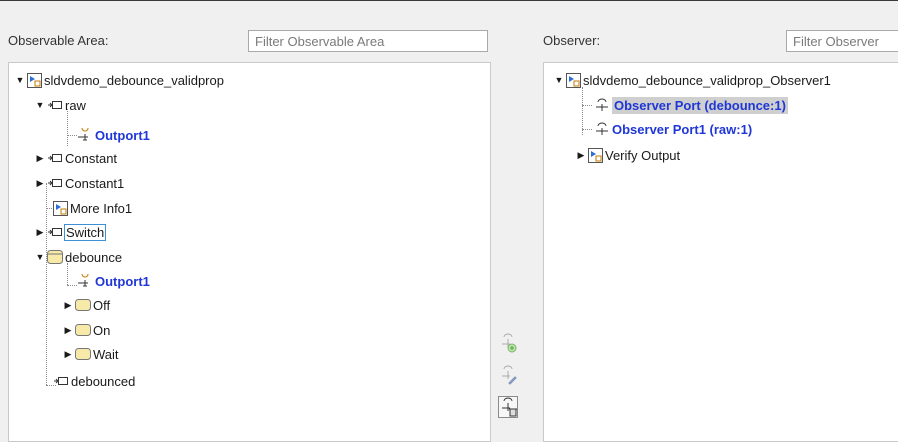 The image size is (898, 442). Describe the element at coordinates (842, 41) in the screenshot. I see `observer-filter-input` at that location.